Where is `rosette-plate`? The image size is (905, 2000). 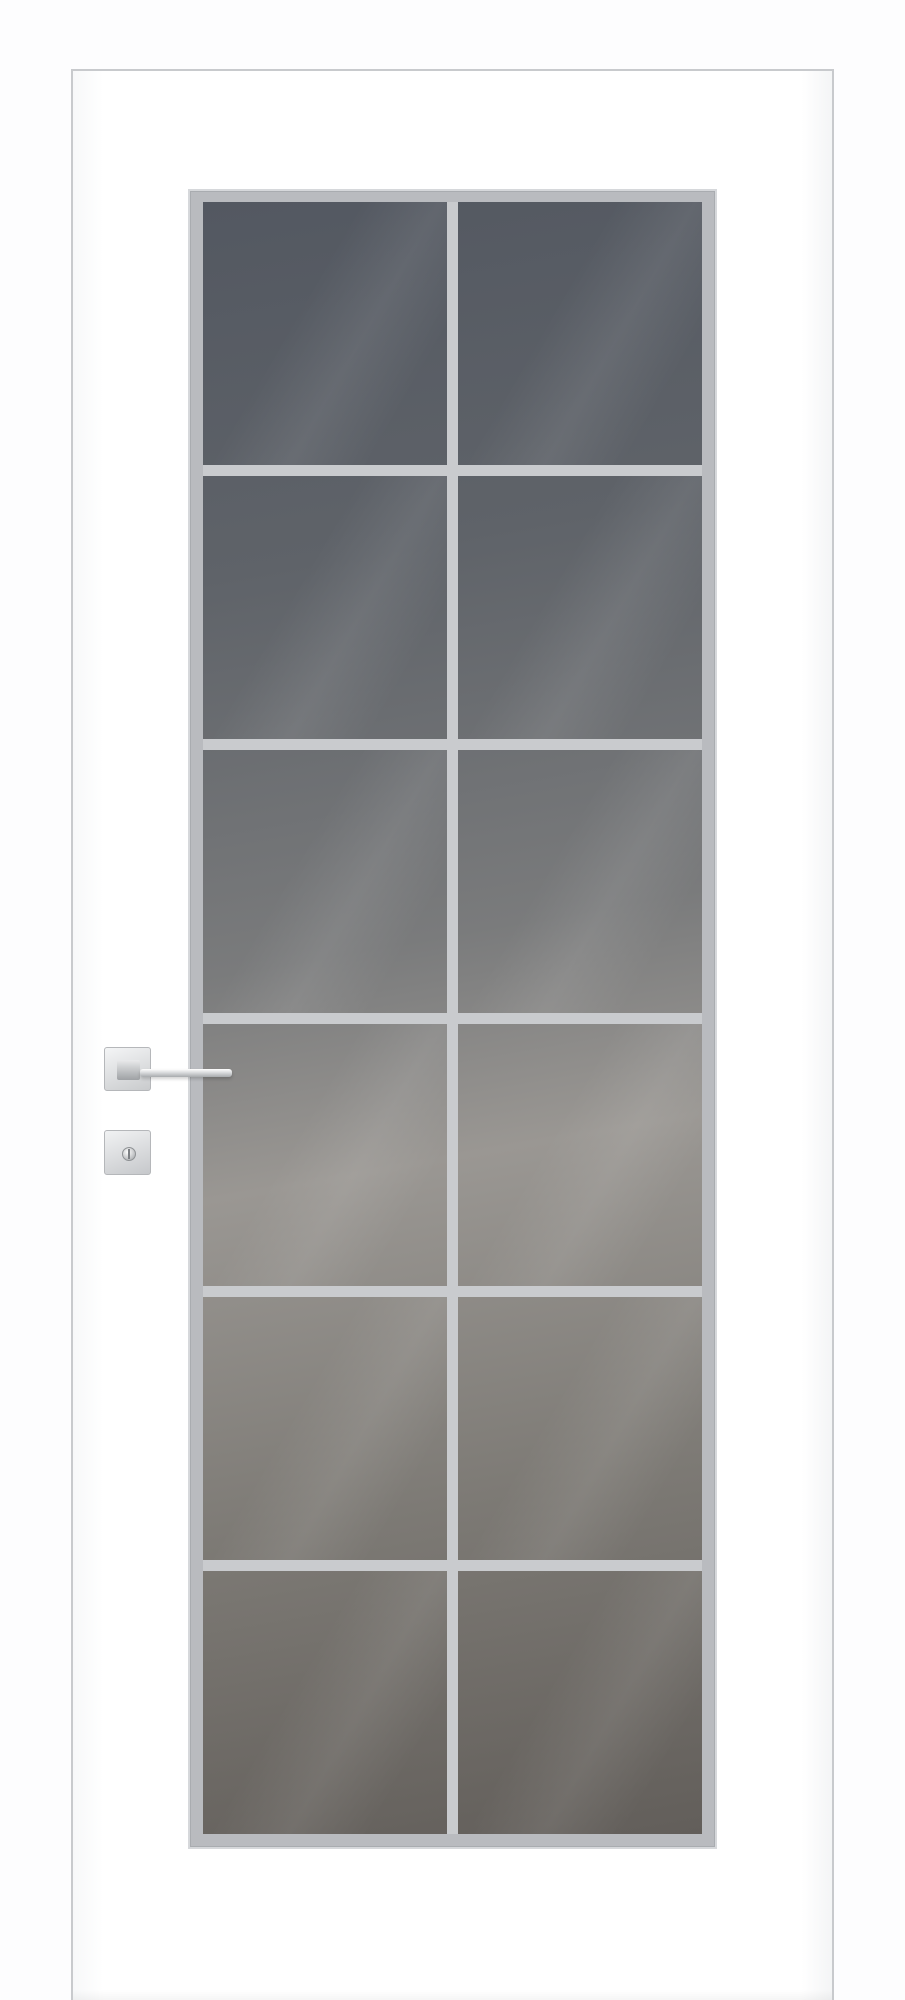
rosette-plate is located at coordinates (128, 1070).